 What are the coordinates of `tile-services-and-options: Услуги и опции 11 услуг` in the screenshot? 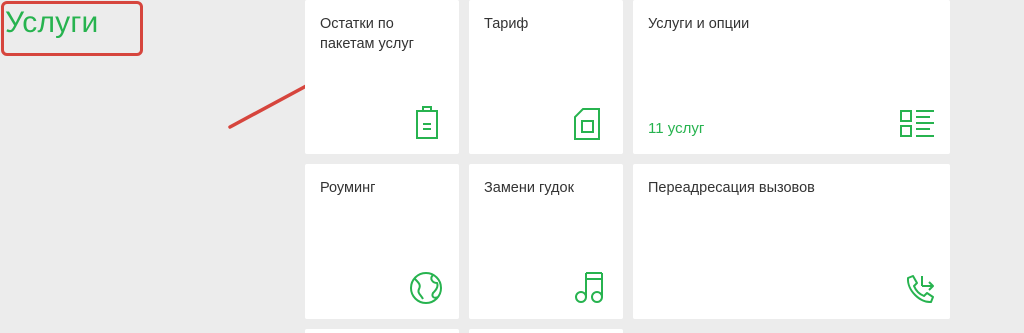 It's located at (791, 77).